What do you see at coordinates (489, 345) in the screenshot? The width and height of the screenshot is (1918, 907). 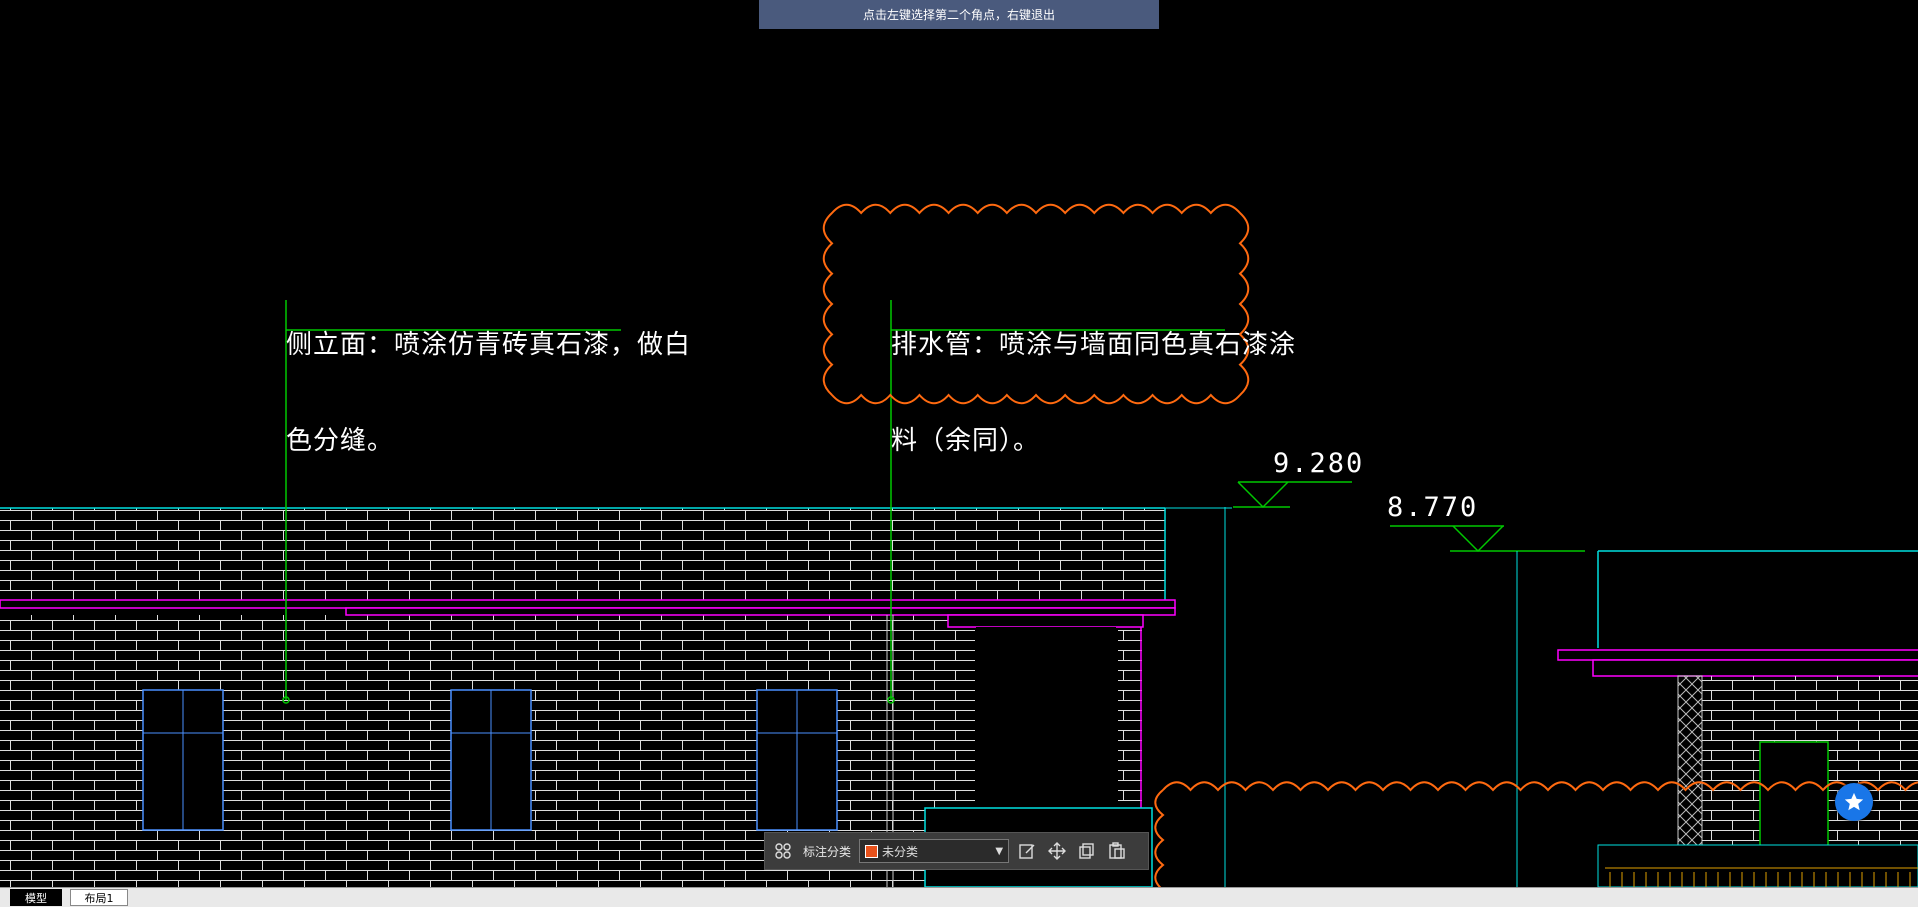 I see `side-elevation-note-line1: 侧立面：喷涂仿青砖真石漆，做白` at bounding box center [489, 345].